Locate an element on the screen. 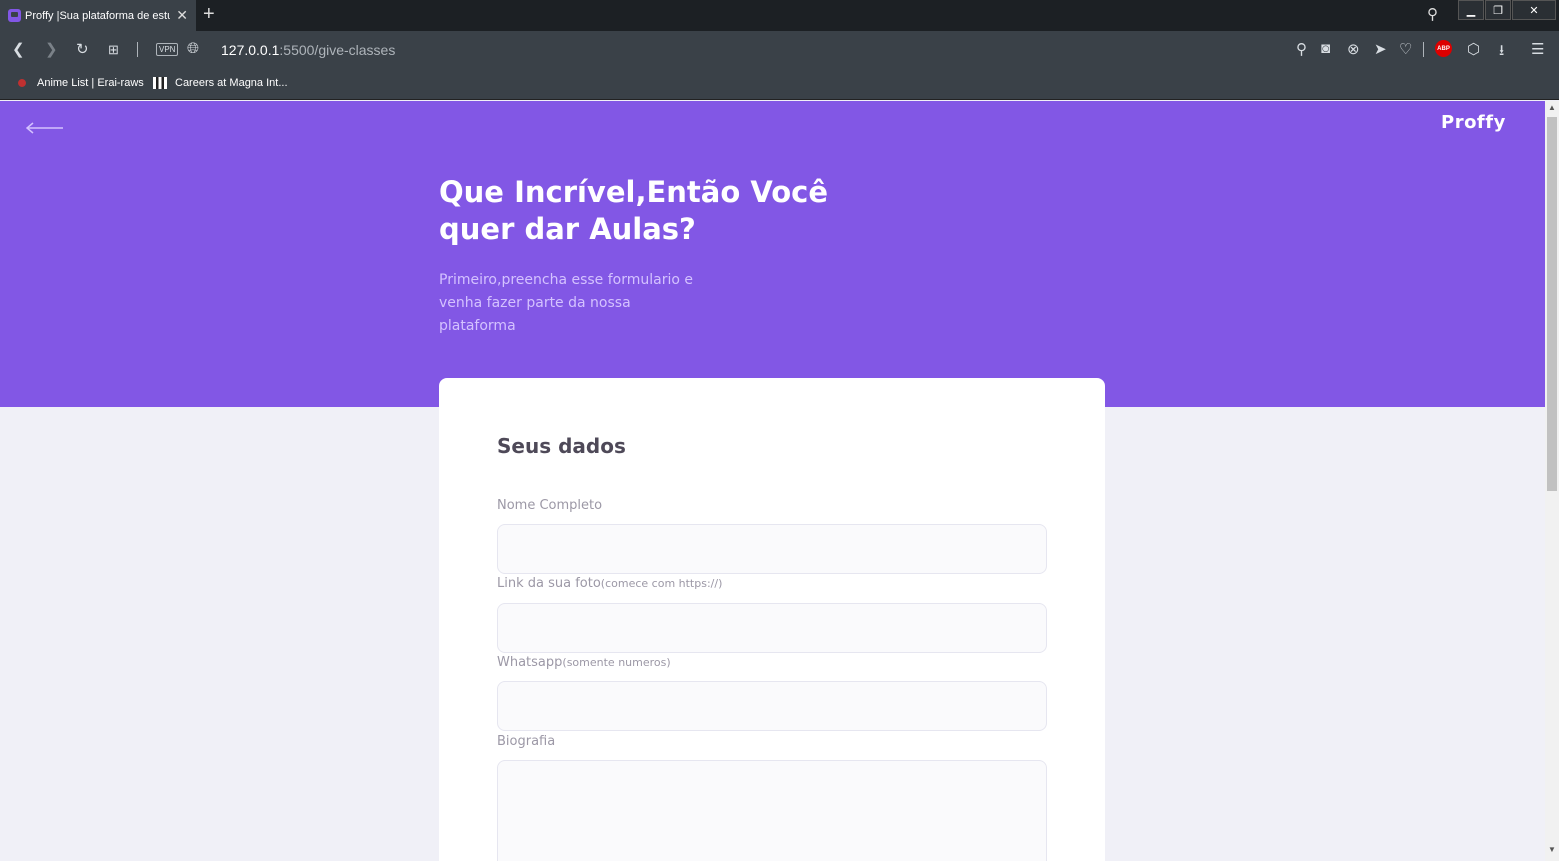  name-label: Nome Completo is located at coordinates (549, 505).